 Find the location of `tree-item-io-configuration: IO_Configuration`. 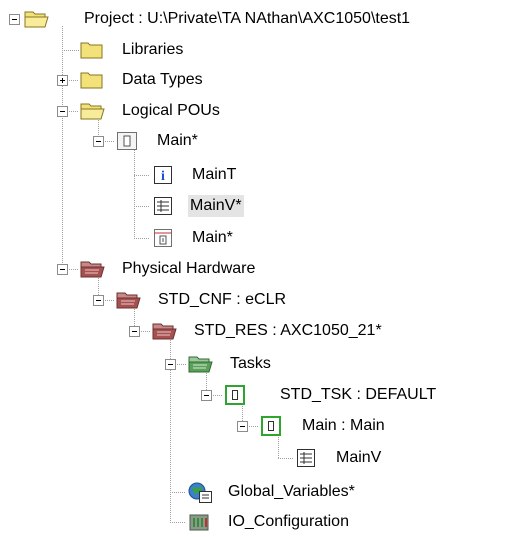

tree-item-io-configuration: IO_Configuration is located at coordinates (264, 522).